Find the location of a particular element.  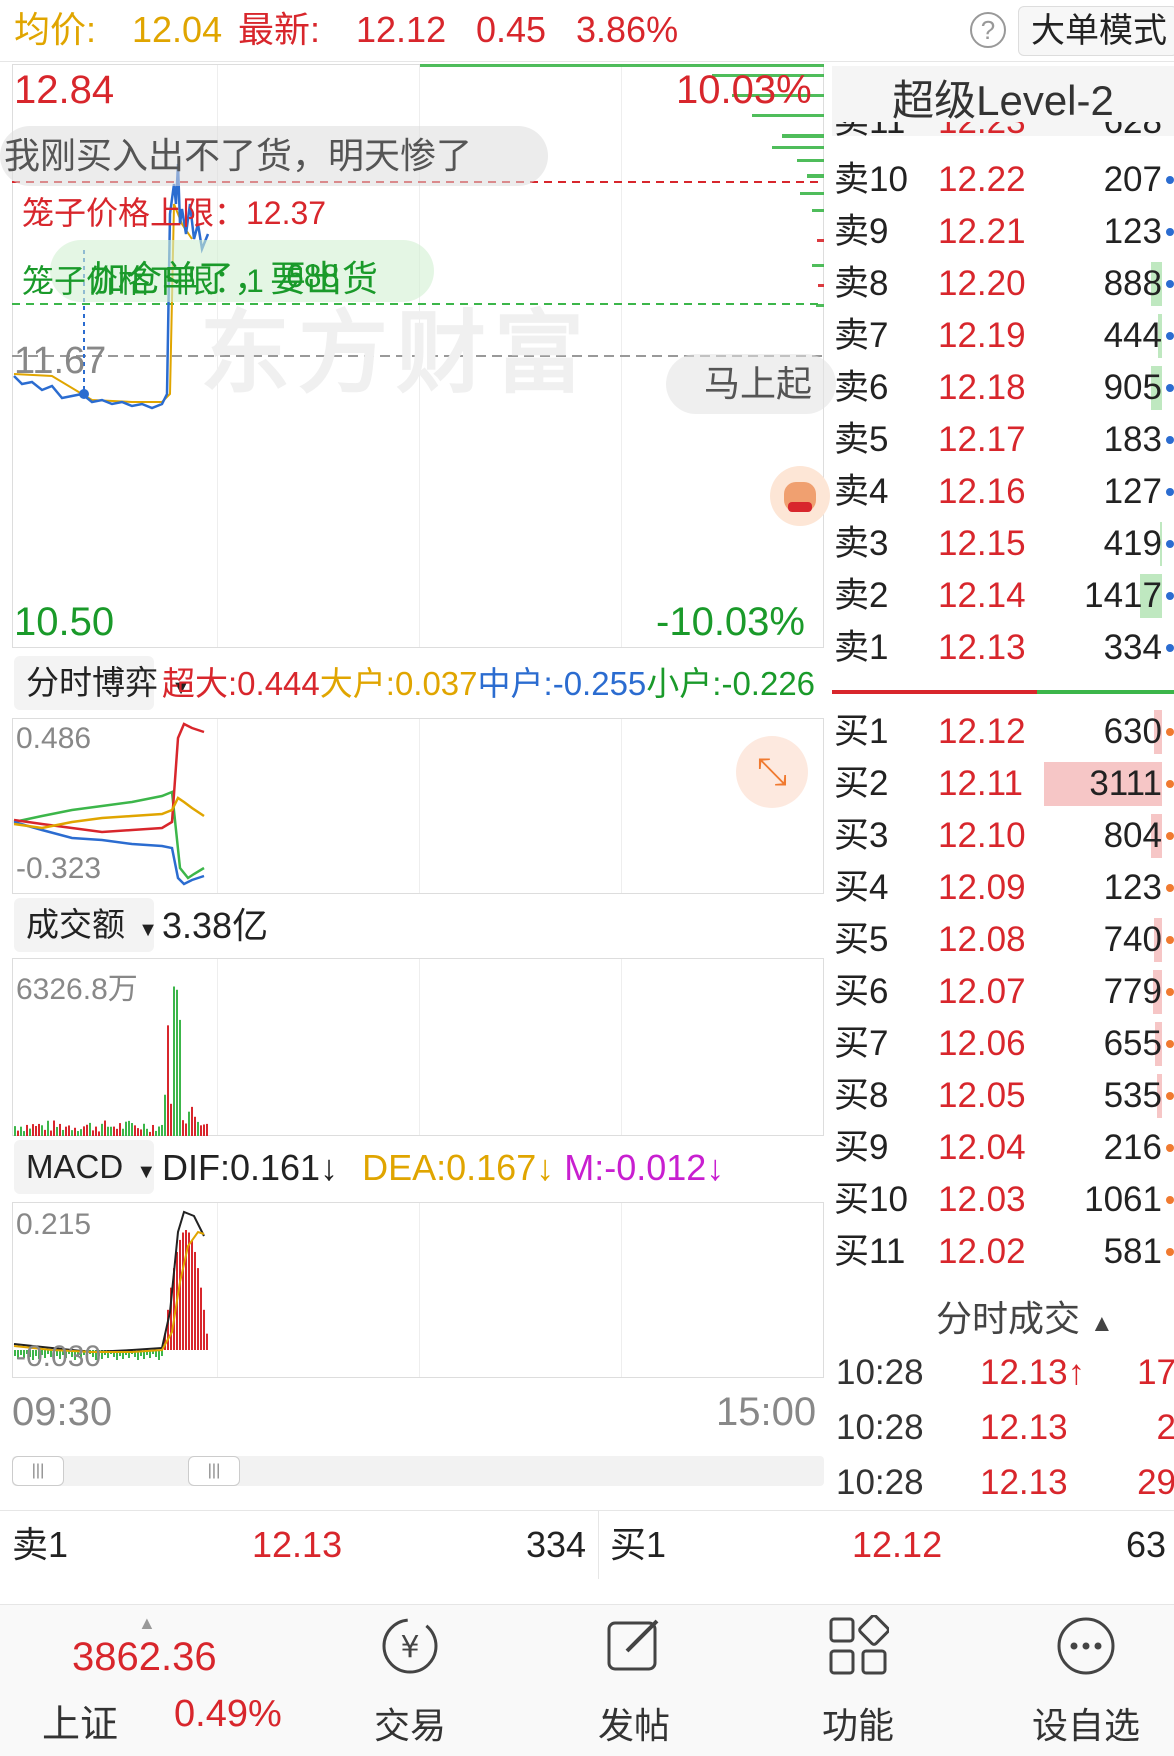

trades-title-label: 分时成交 is located at coordinates (1008, 1318).